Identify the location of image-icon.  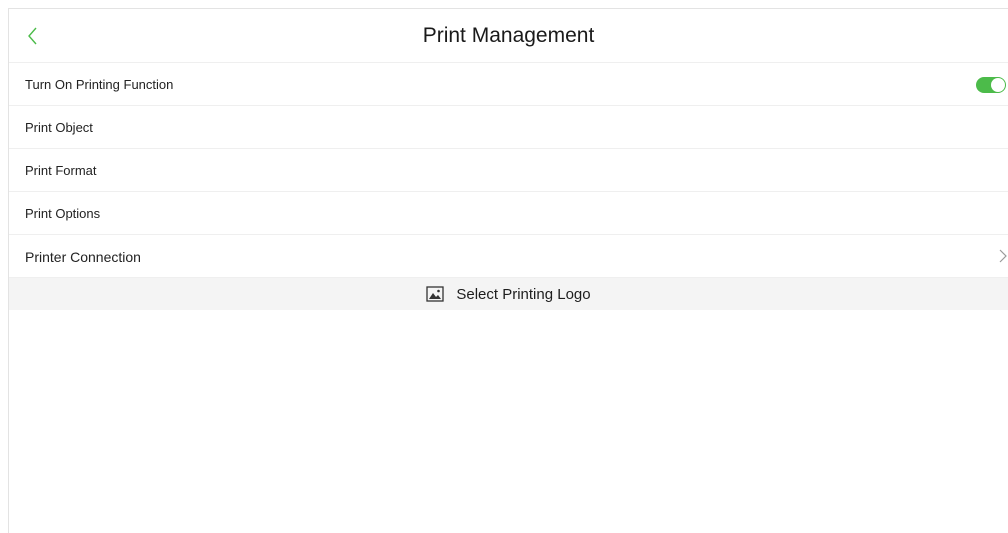
(435, 294).